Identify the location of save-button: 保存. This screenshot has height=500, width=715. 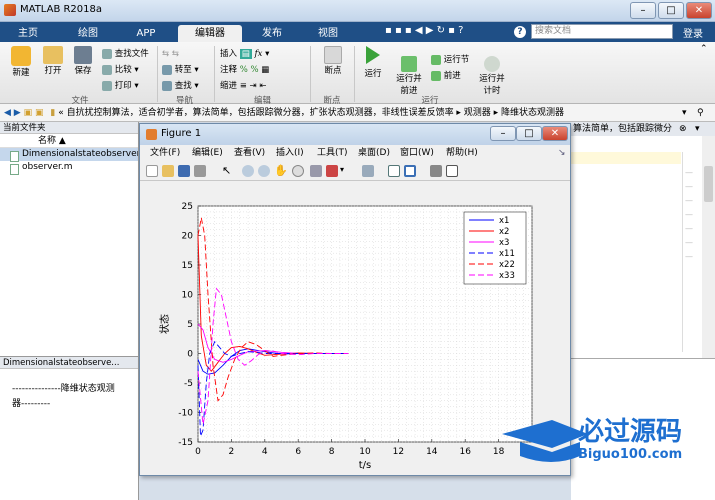
(83, 61).